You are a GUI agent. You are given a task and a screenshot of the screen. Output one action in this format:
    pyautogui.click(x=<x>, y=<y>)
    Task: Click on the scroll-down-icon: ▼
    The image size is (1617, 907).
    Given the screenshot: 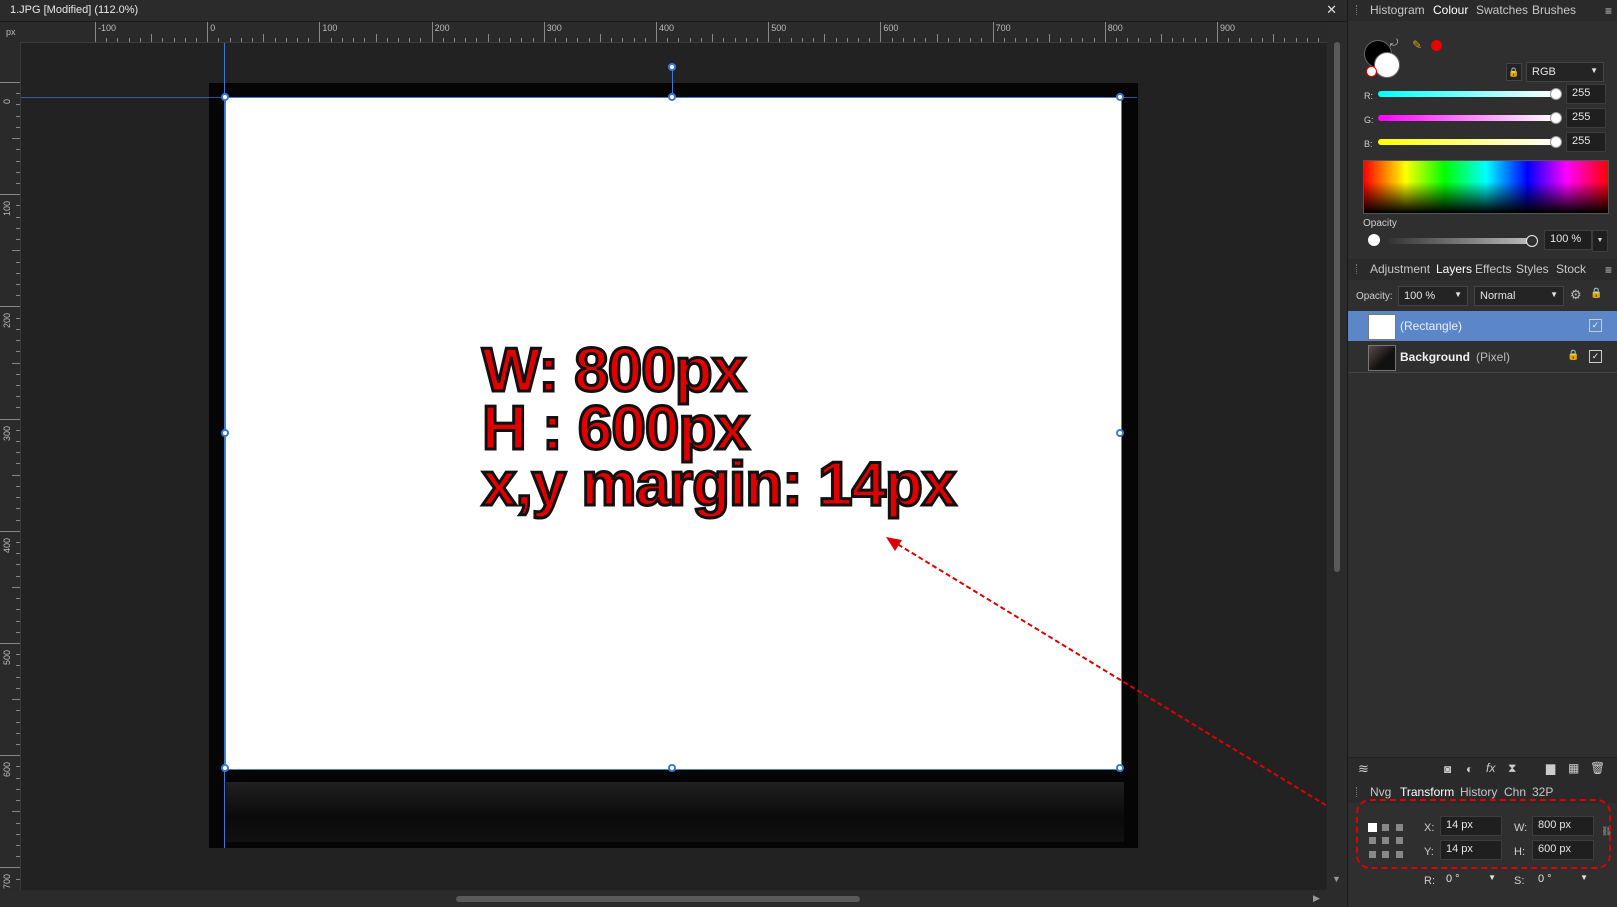 What is the action you would take?
    pyautogui.click(x=1336, y=879)
    